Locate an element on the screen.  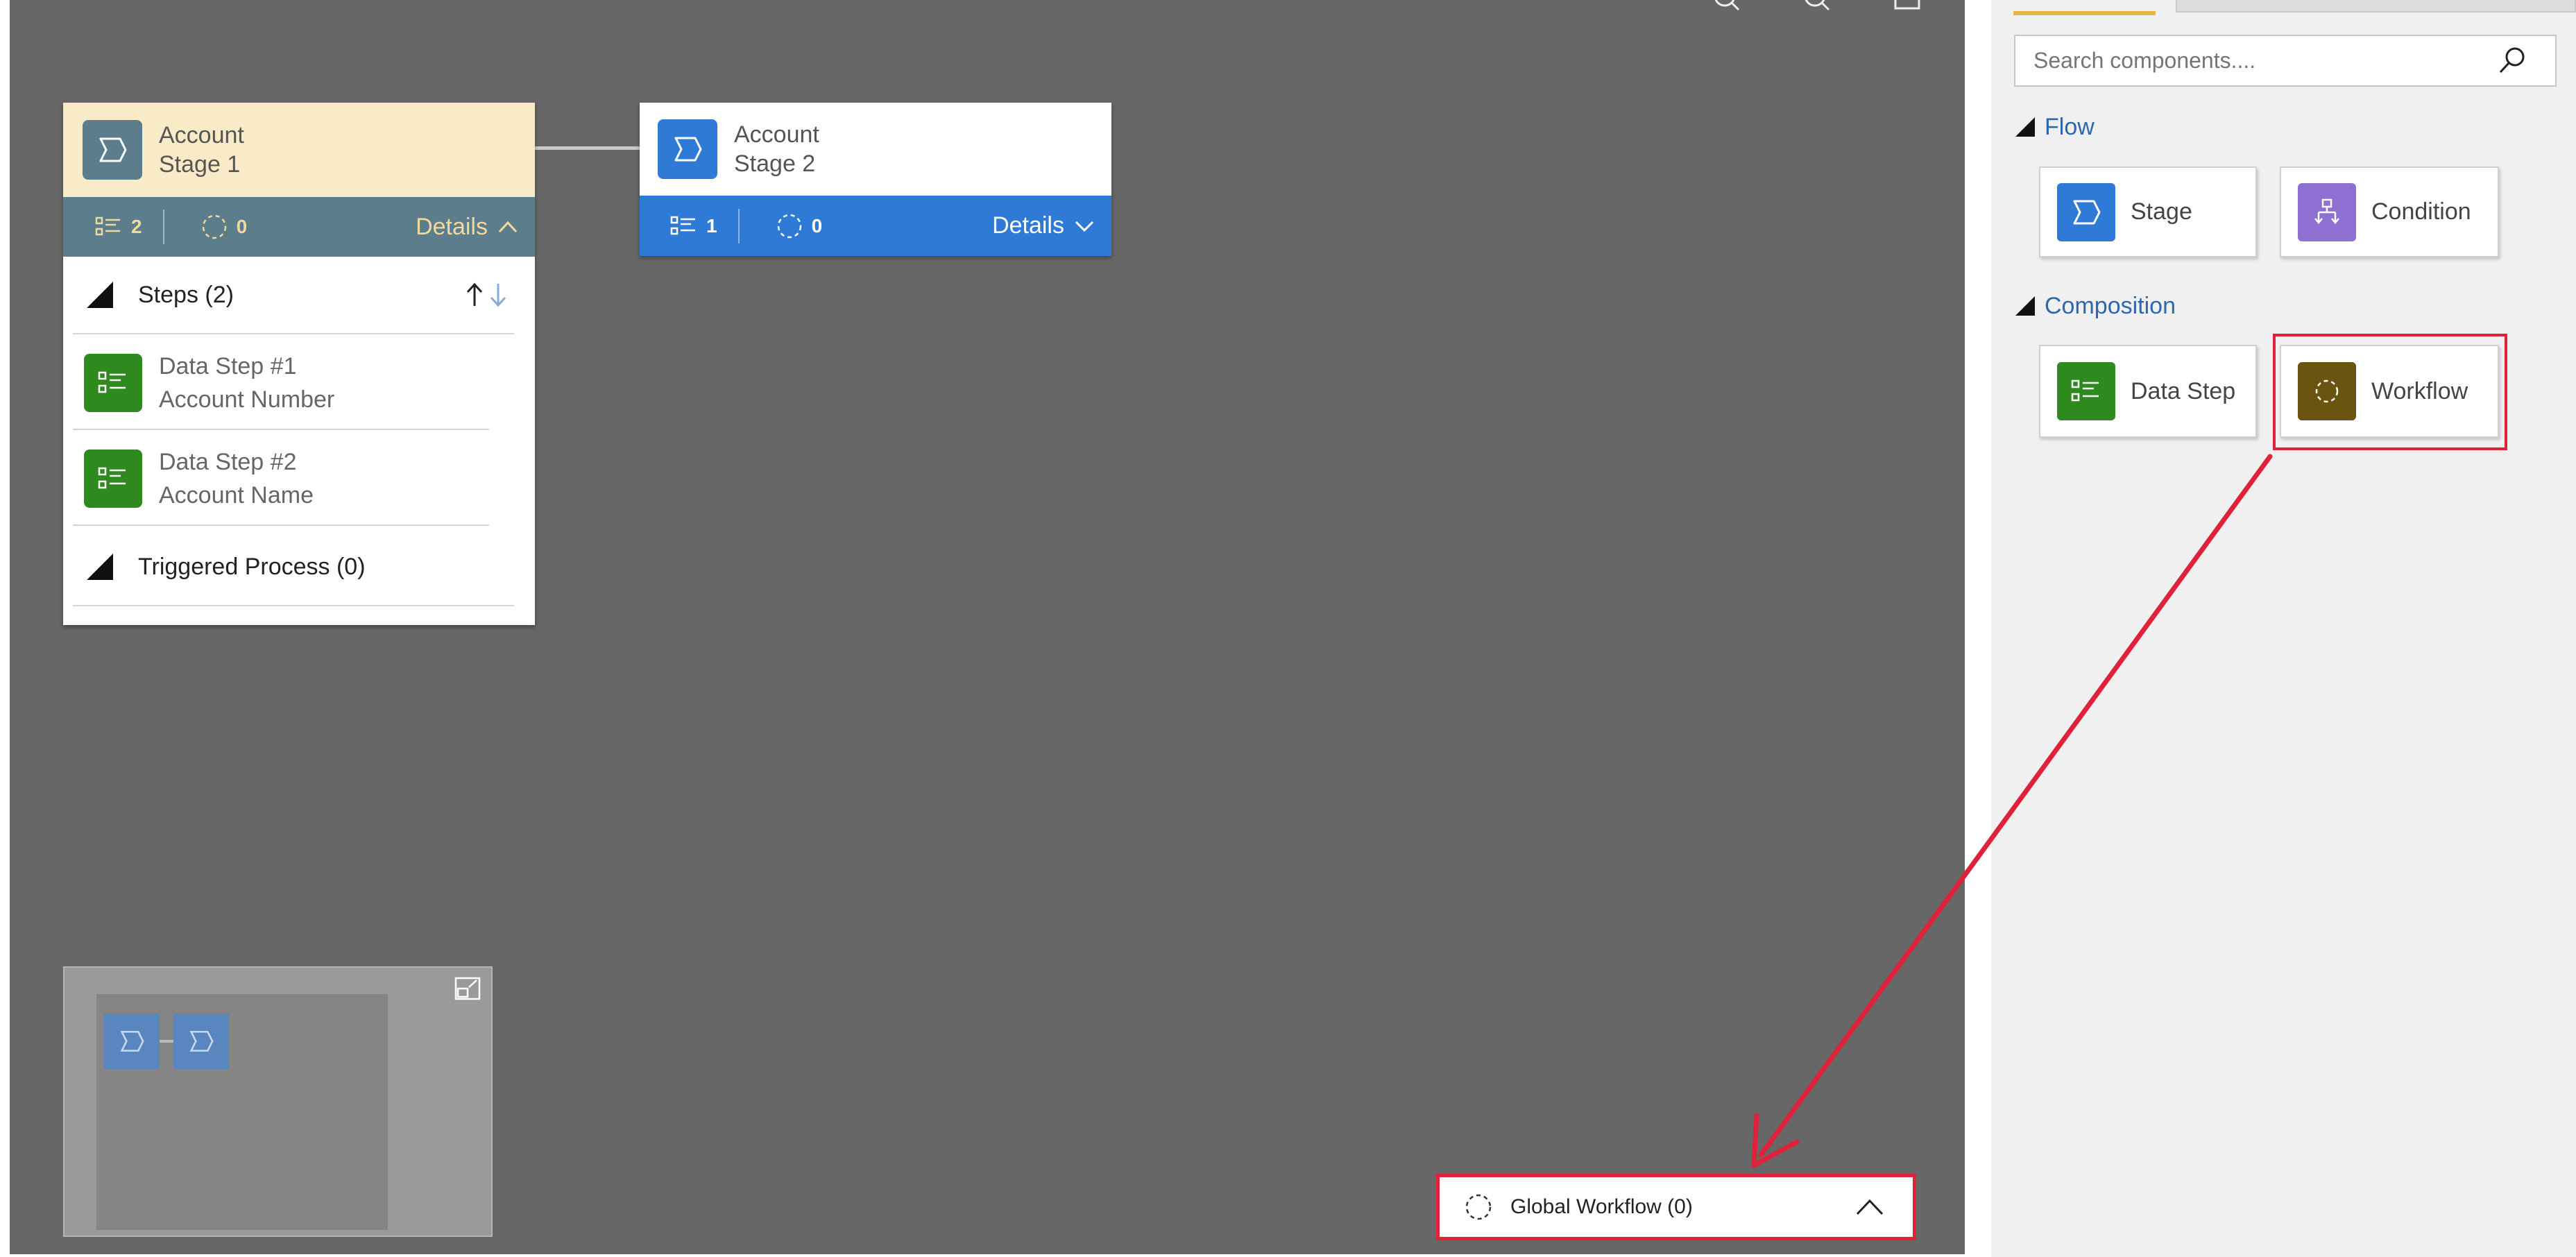
triggered-process-label: Triggered Process (0) is located at coordinates (252, 566).